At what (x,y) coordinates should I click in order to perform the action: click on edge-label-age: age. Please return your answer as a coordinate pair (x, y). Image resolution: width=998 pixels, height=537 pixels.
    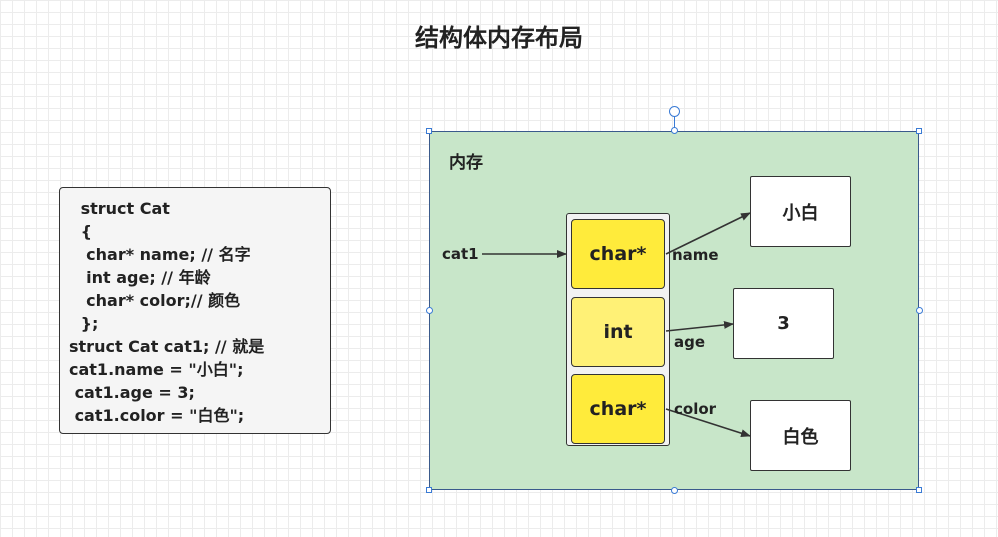
    Looking at the image, I should click on (690, 342).